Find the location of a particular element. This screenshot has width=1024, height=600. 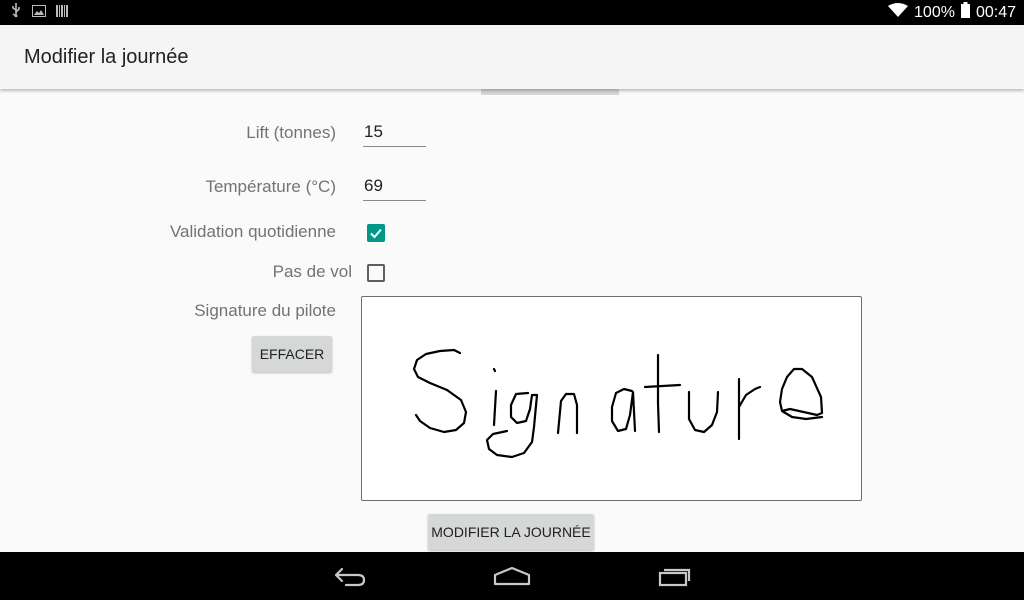

validation-checkbox is located at coordinates (376, 233).